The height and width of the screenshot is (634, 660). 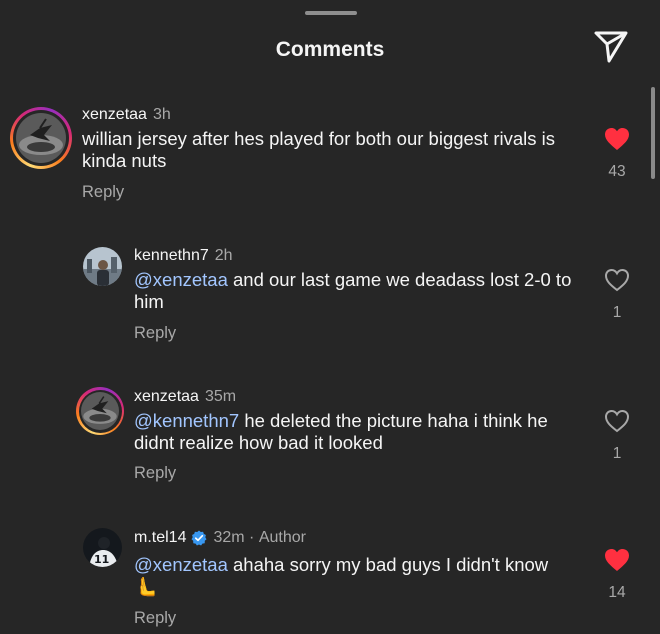 What do you see at coordinates (161, 114) in the screenshot?
I see `timestamp: 3h` at bounding box center [161, 114].